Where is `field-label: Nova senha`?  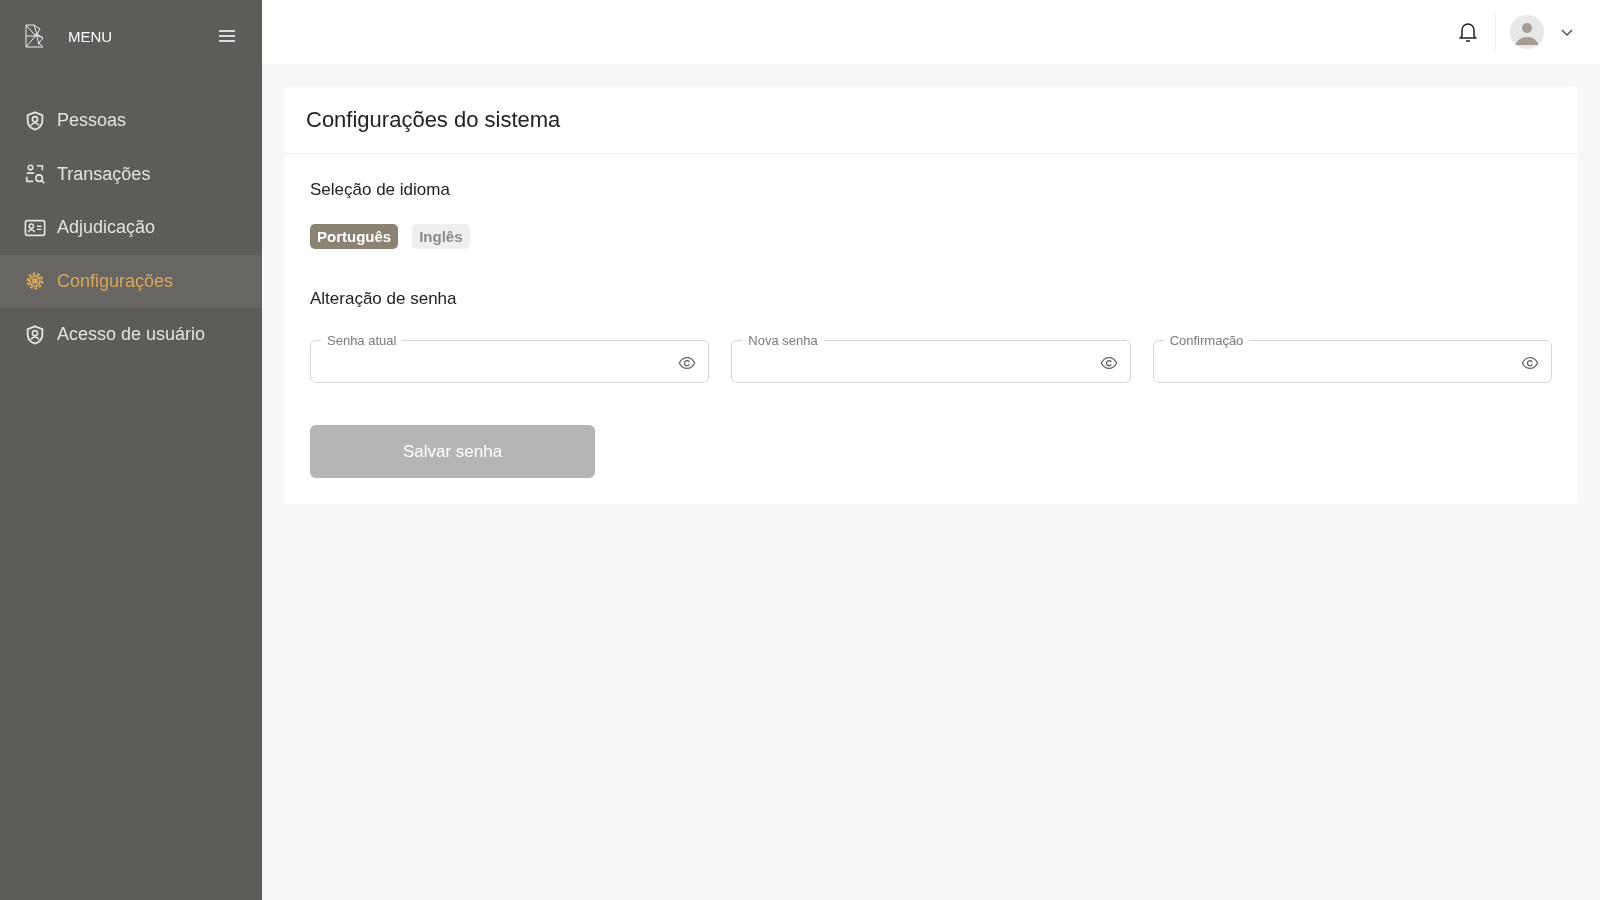
field-label: Nova senha is located at coordinates (783, 340).